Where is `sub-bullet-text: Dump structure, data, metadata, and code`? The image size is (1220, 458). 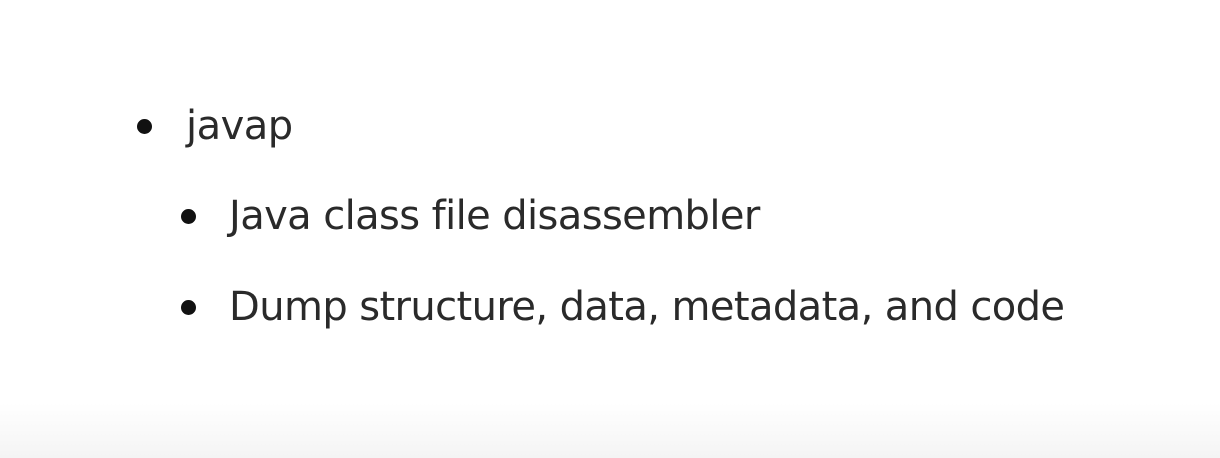
sub-bullet-text: Dump structure, data, metadata, and code is located at coordinates (647, 307).